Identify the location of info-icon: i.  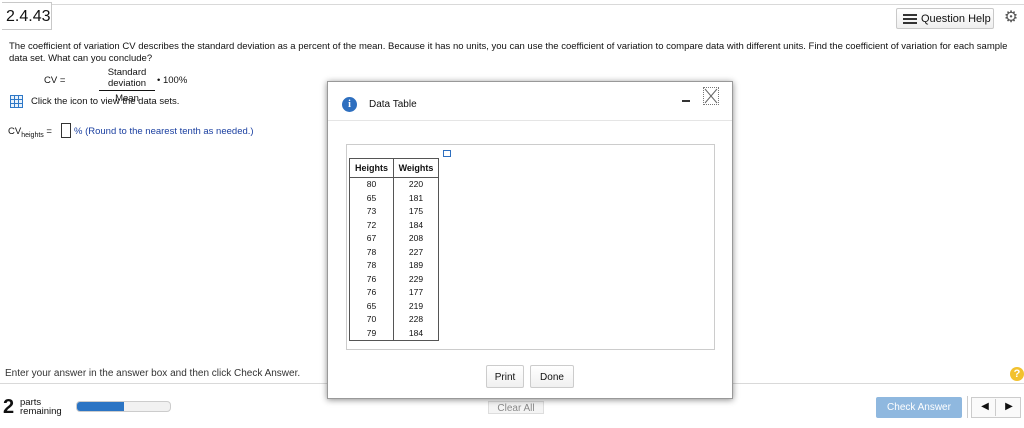
(349, 104).